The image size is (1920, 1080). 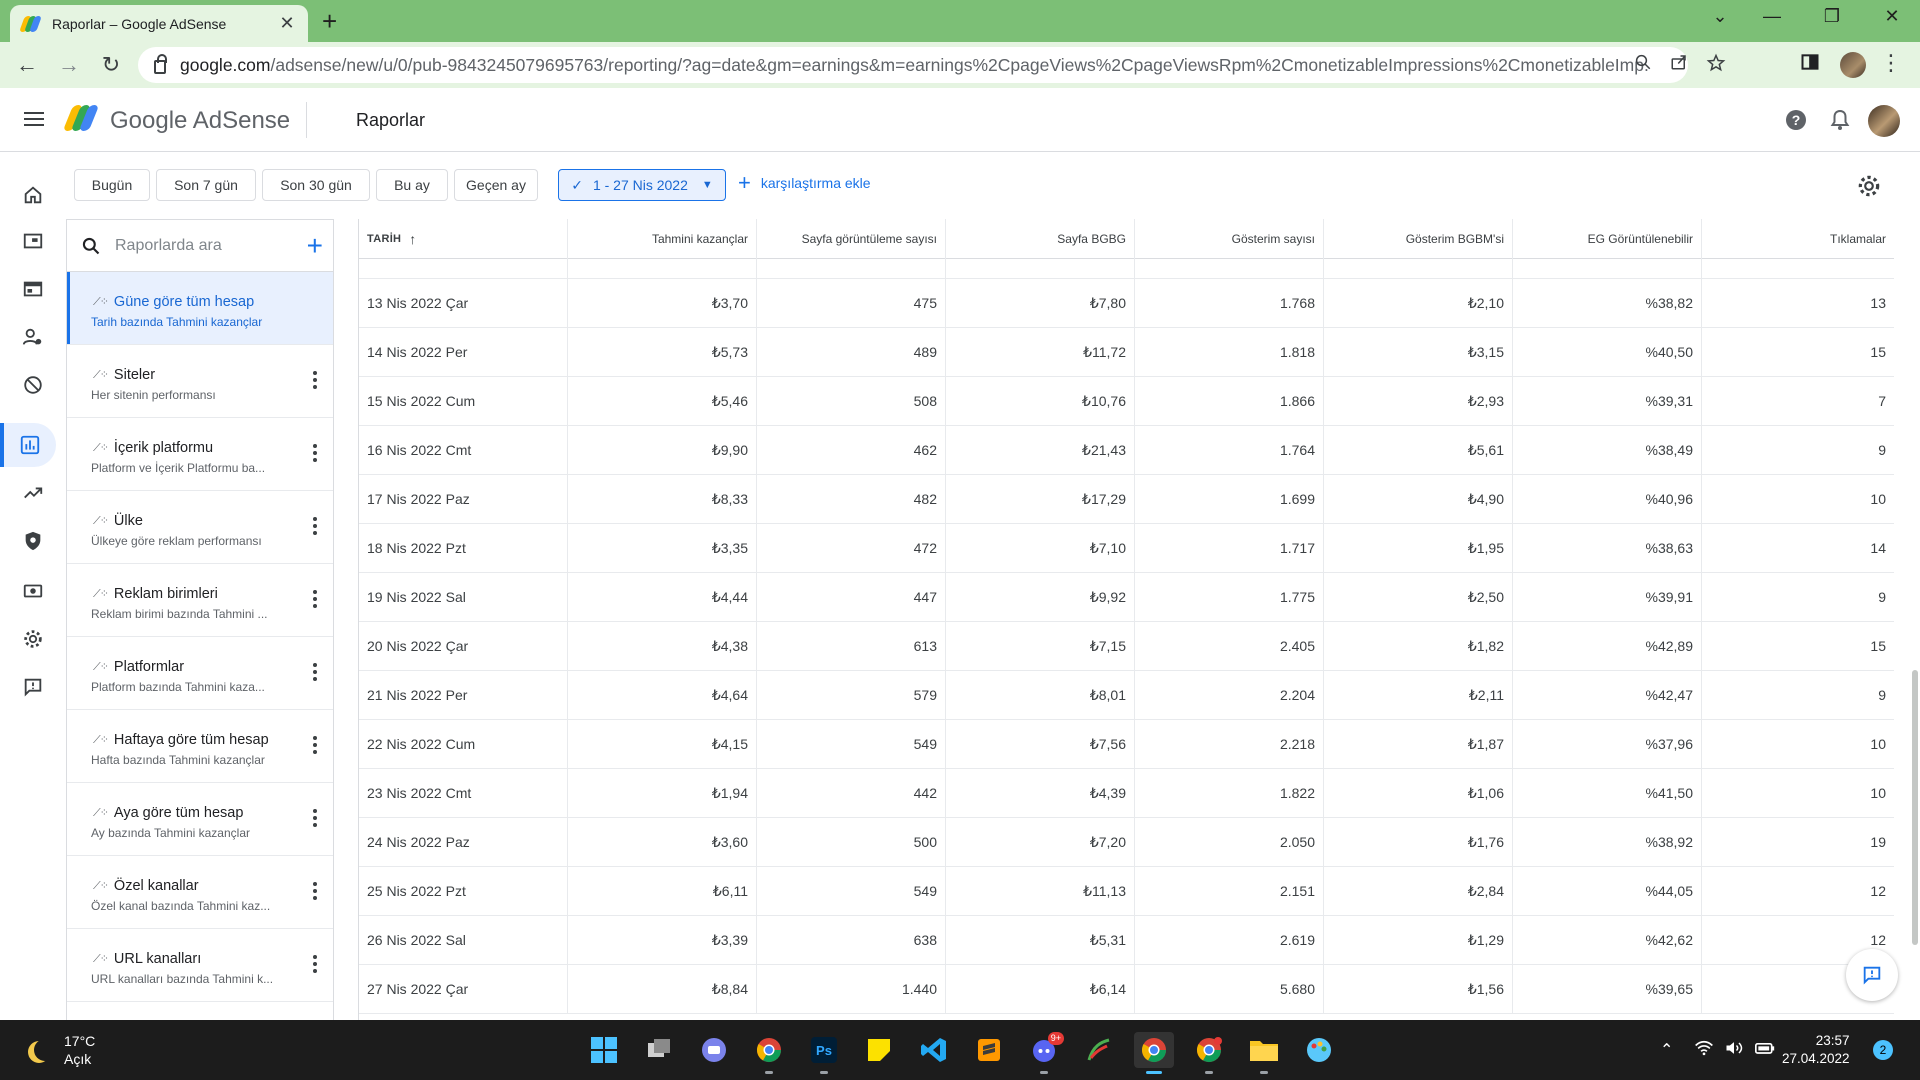 I want to click on column-header-page-rpm: Sayfa BGBG, so click(x=1040, y=239).